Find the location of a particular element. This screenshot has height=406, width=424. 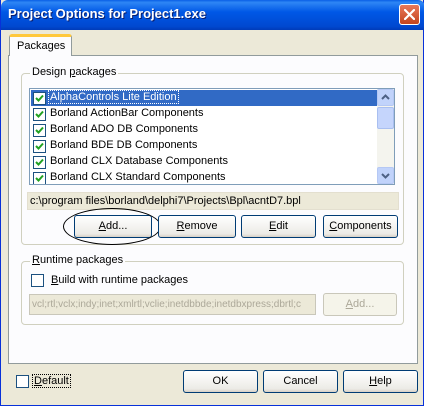

default-label: Default is located at coordinates (51, 381).